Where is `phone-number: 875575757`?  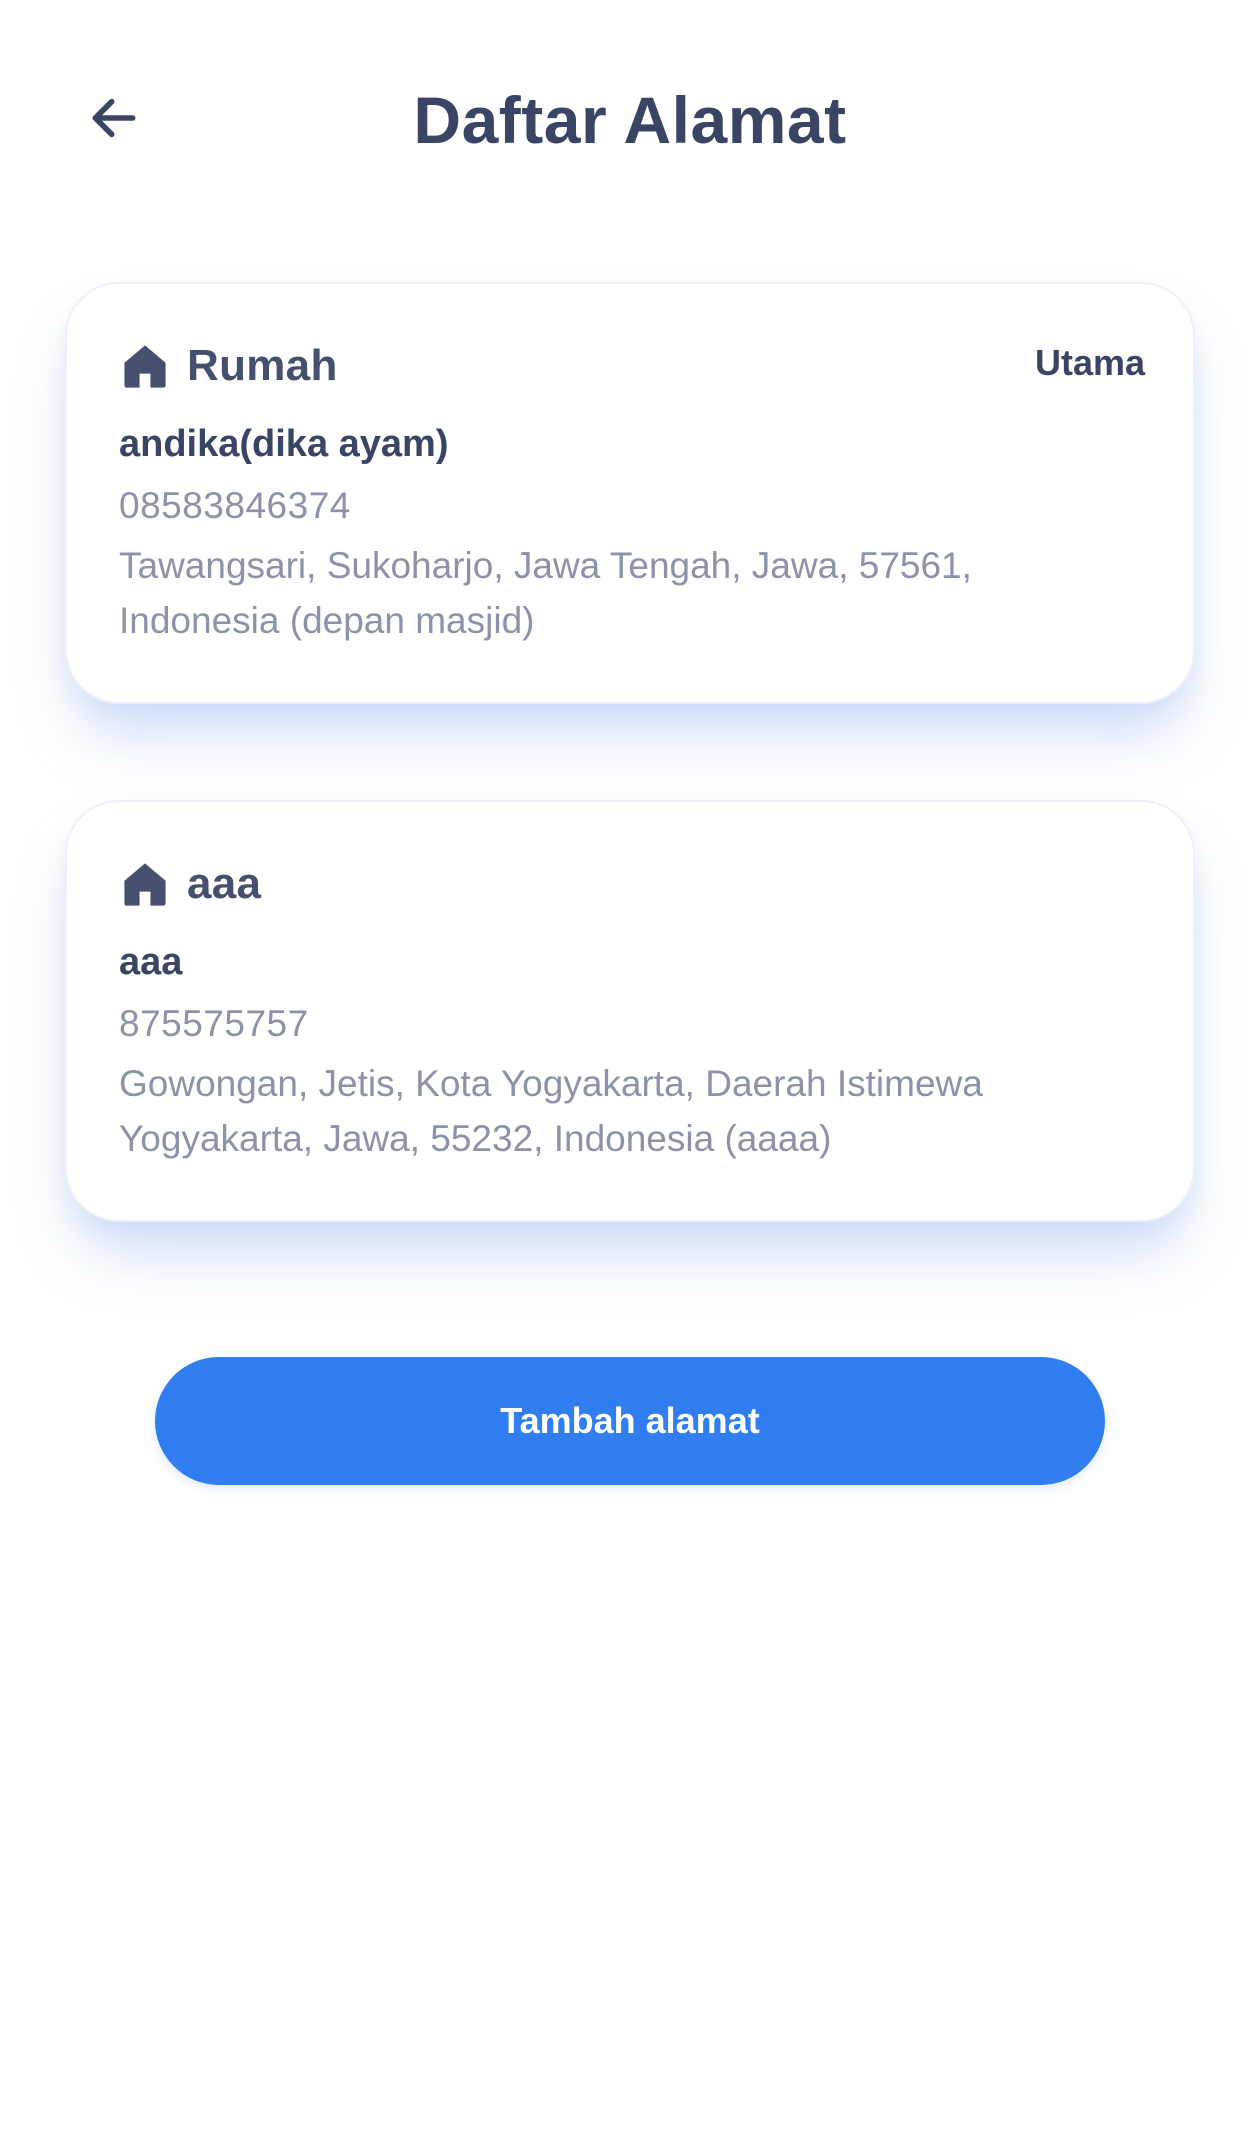
phone-number: 875575757 is located at coordinates (214, 1023).